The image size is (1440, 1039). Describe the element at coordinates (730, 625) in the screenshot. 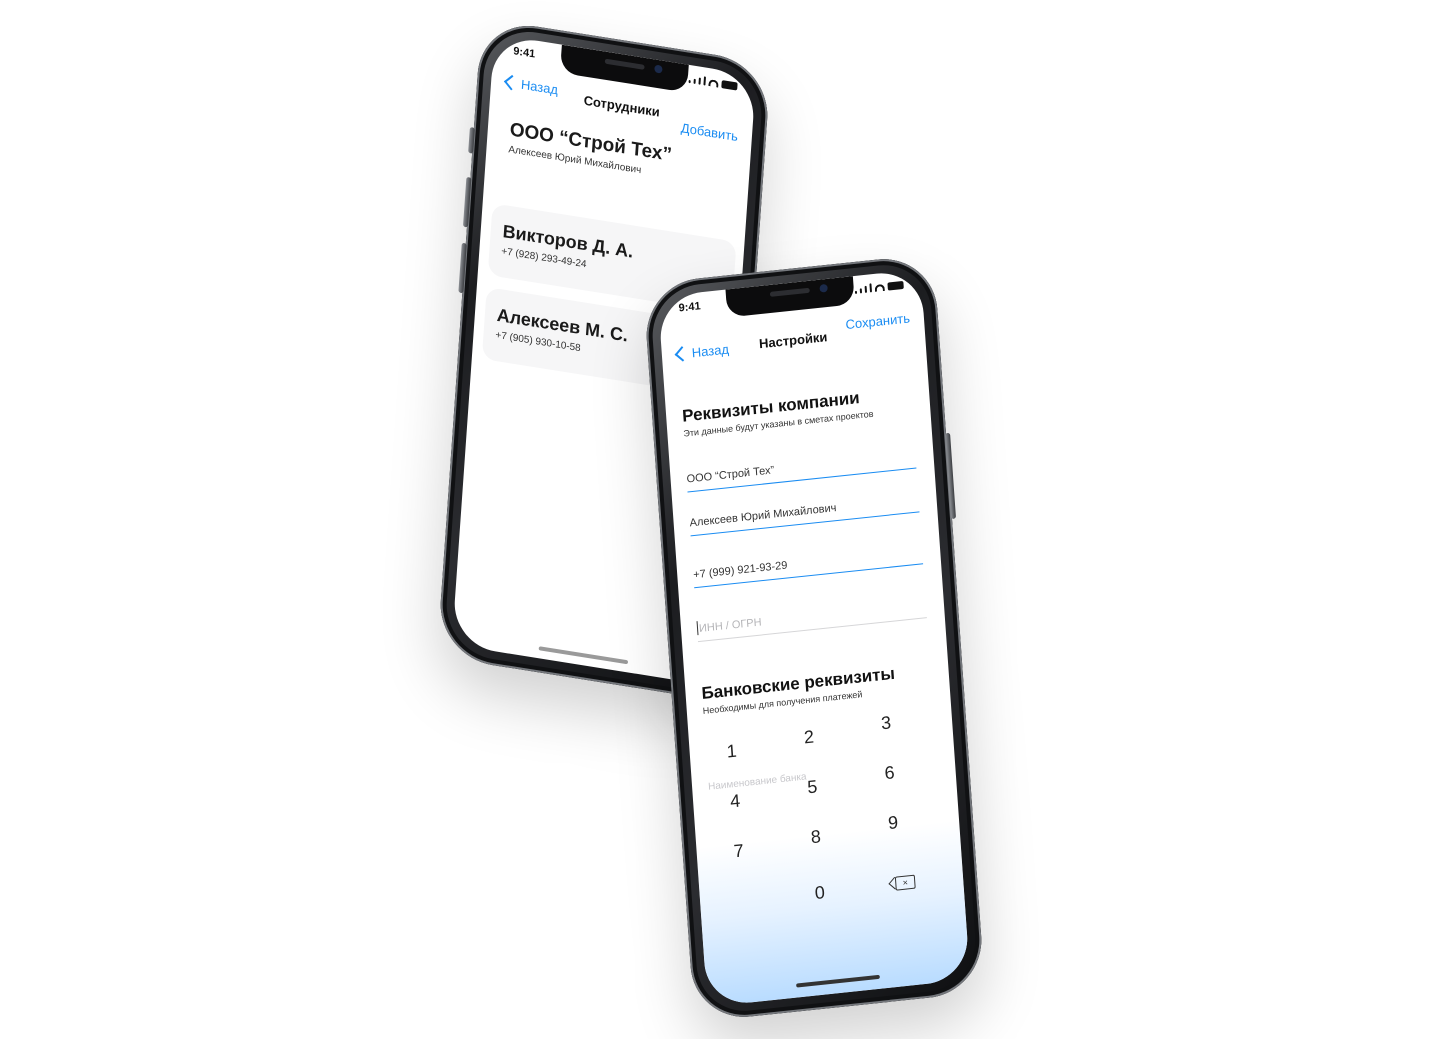

I see `inn-placeholder: ИНН / ОГРН` at that location.